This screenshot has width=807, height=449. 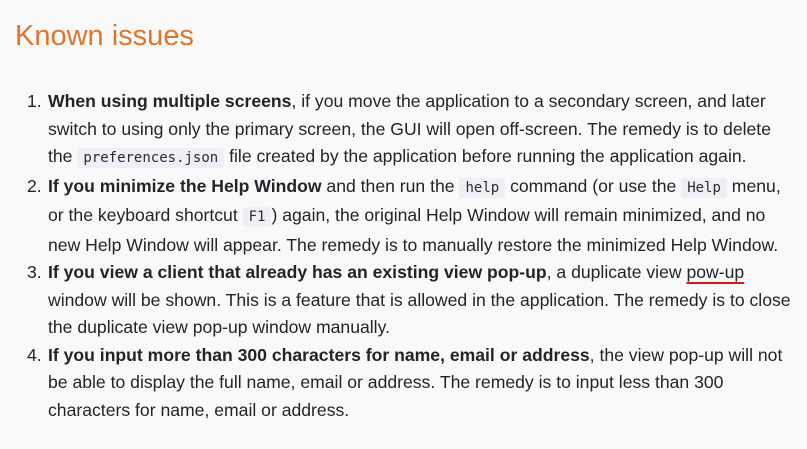 What do you see at coordinates (257, 217) in the screenshot?
I see `inline-code: F1` at bounding box center [257, 217].